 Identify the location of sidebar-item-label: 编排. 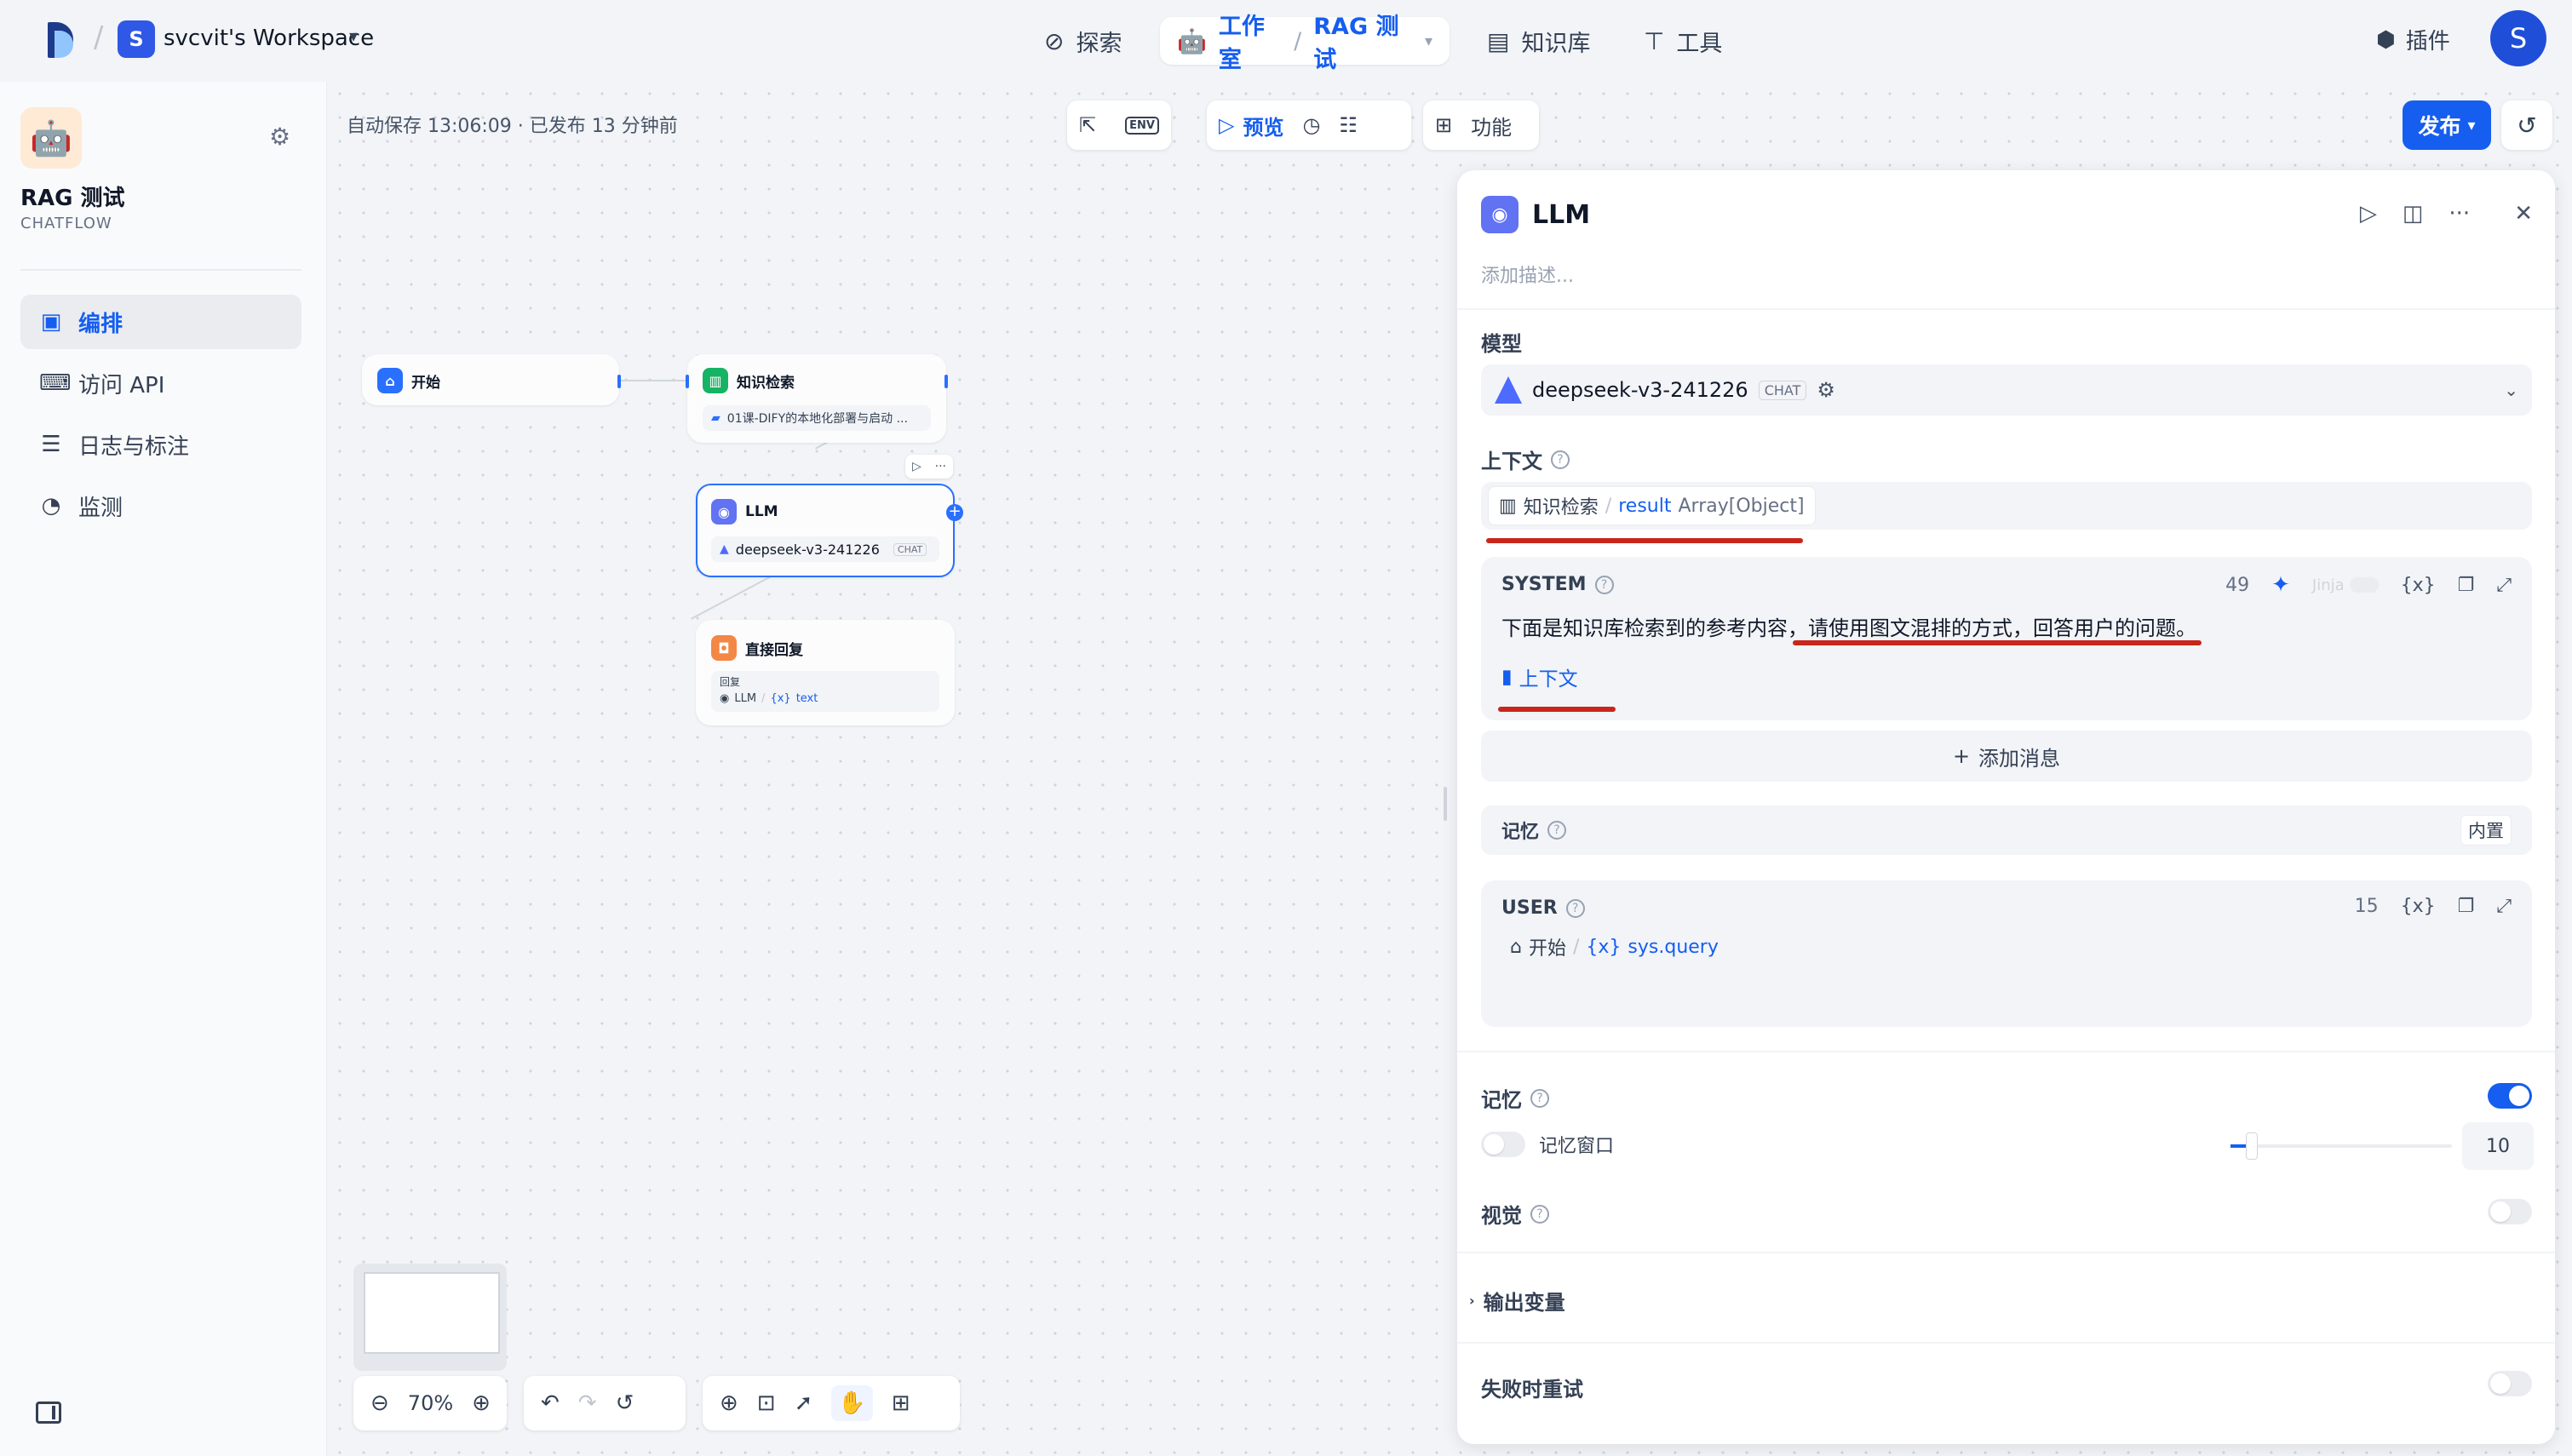
(100, 324).